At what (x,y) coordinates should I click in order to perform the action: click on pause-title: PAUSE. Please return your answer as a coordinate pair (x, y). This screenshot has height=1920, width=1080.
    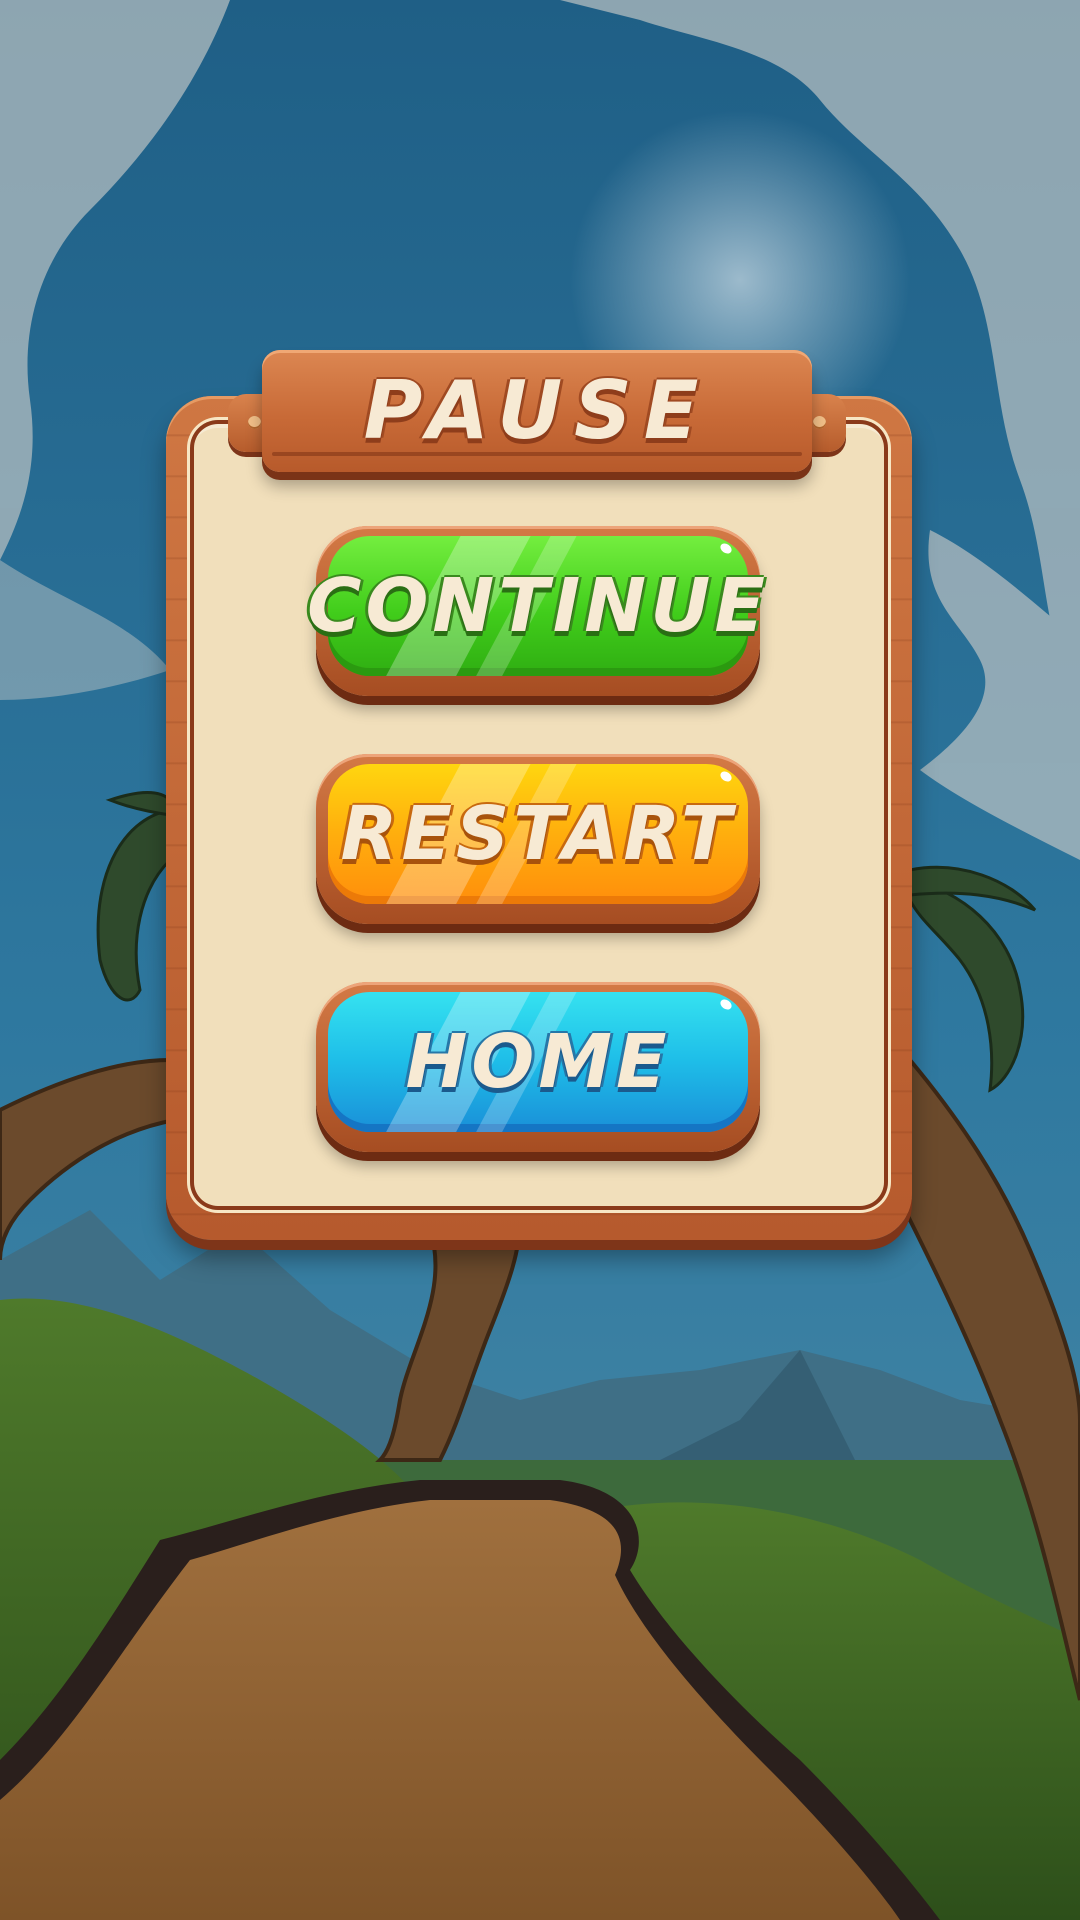
    Looking at the image, I should click on (537, 410).